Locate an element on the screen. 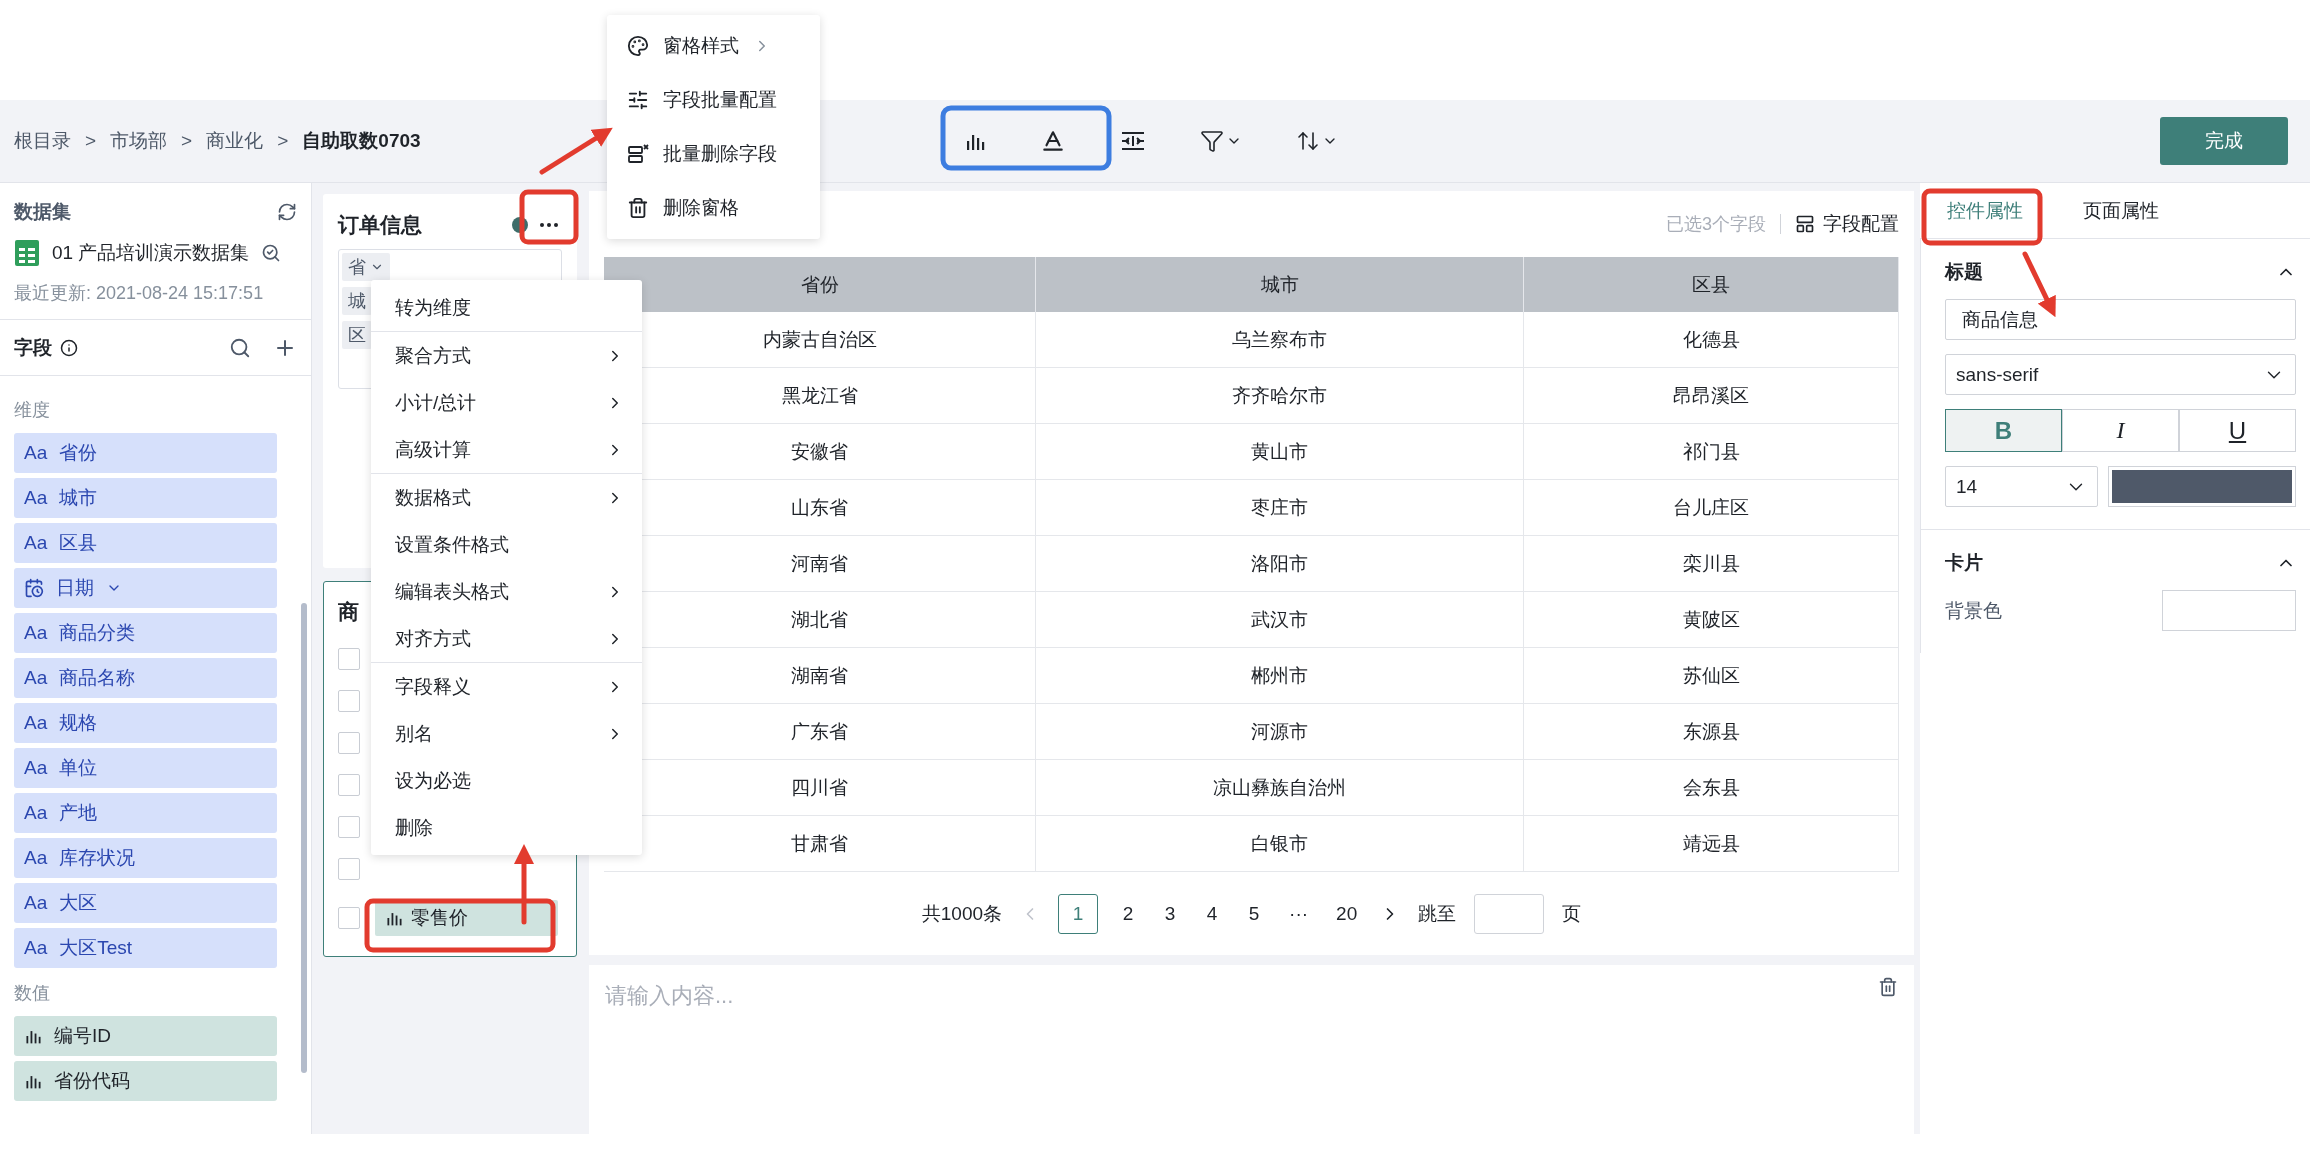 This screenshot has width=2310, height=1156. table-cell: 东源县 is located at coordinates (1711, 732).